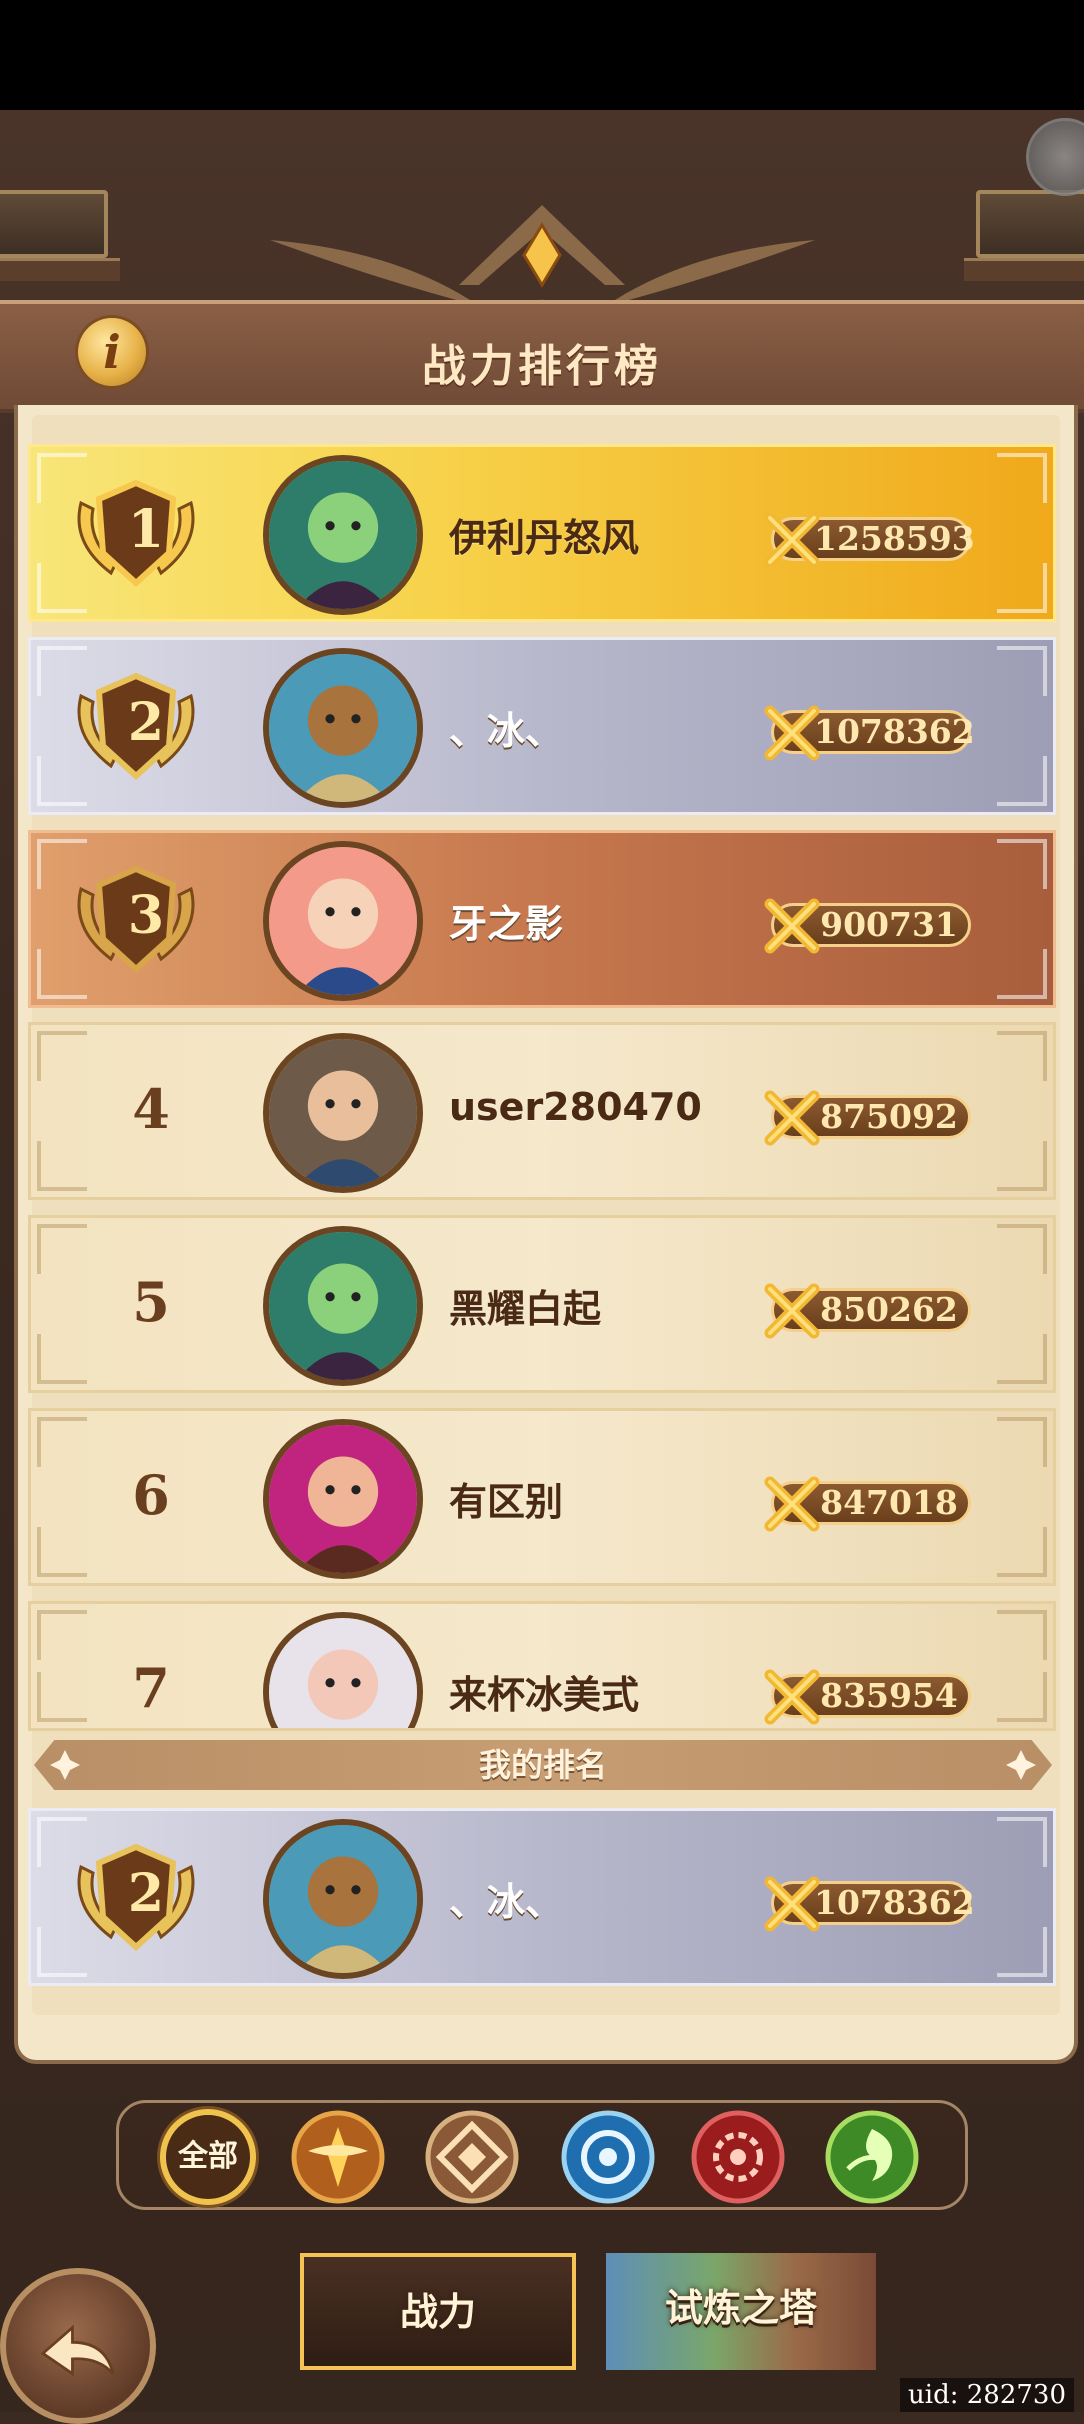  Describe the element at coordinates (525, 1309) in the screenshot. I see `player-name: 黑耀白起` at that location.